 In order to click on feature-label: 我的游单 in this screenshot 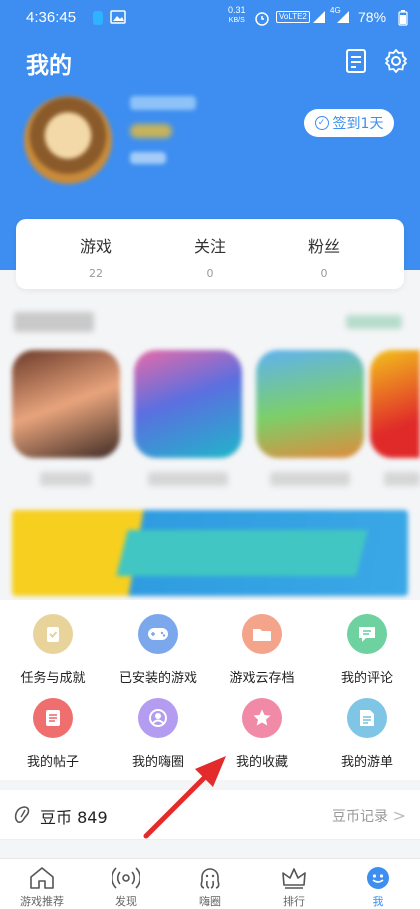, I will do `click(366, 762)`.